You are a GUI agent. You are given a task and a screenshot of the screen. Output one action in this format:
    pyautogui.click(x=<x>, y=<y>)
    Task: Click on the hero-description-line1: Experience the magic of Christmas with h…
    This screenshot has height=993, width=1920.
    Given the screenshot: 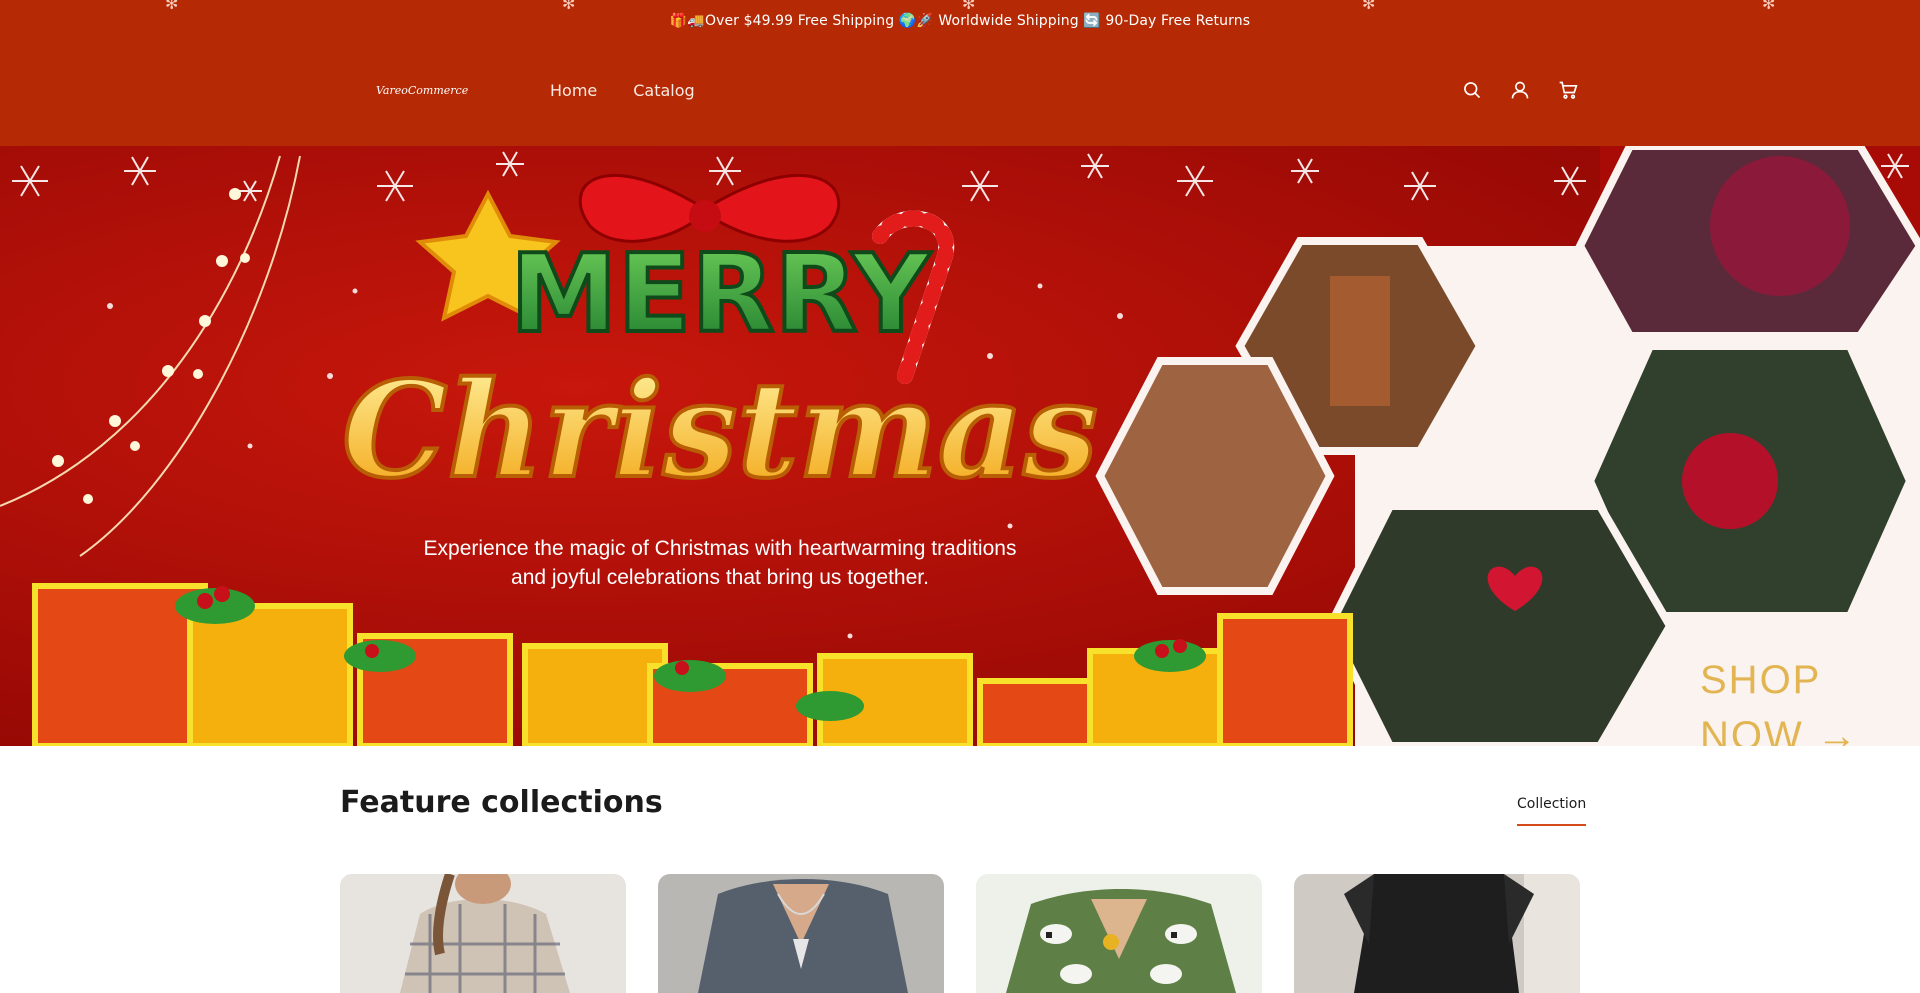 What is the action you would take?
    pyautogui.click(x=720, y=548)
    